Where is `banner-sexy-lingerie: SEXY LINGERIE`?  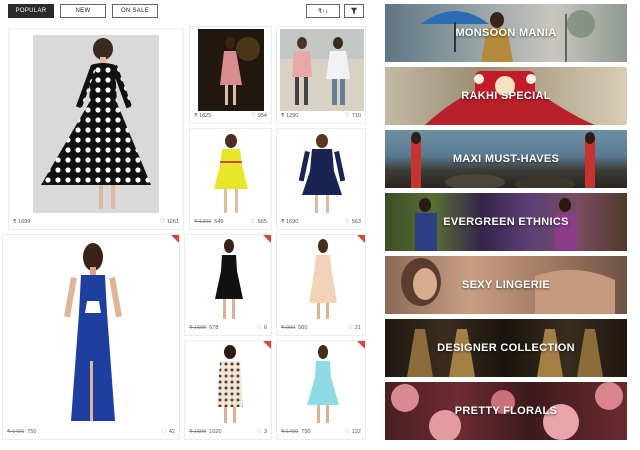 banner-sexy-lingerie: SEXY LINGERIE is located at coordinates (506, 285).